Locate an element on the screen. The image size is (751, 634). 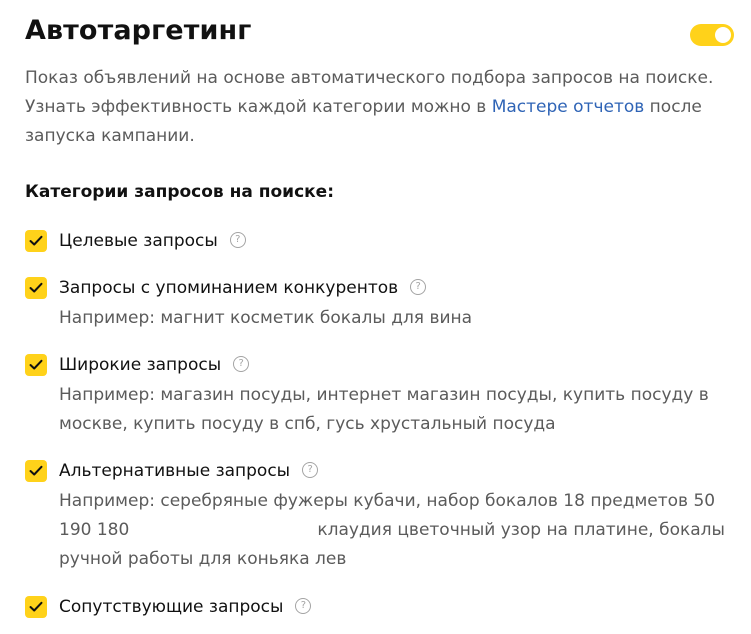
report-wizard-link: Мастере отчетов is located at coordinates (568, 107).